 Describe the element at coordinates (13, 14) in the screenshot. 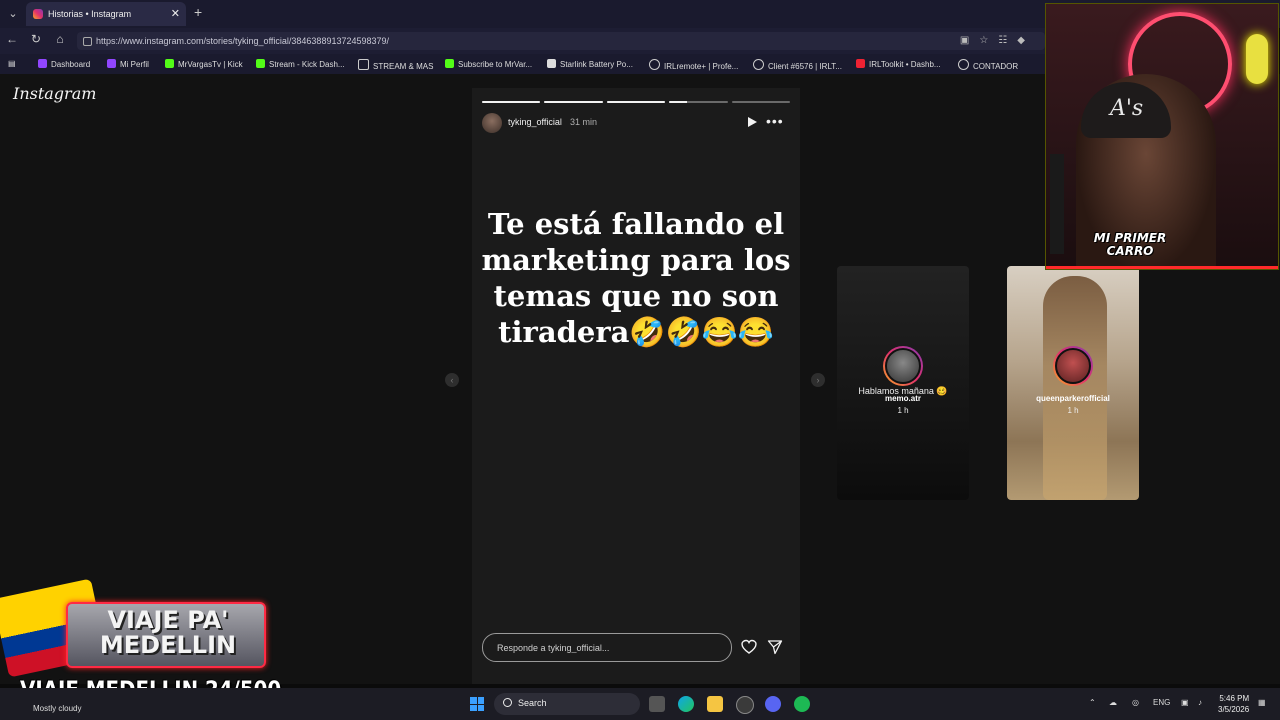

I see `tab-actions-menu-icon: ⌄` at that location.